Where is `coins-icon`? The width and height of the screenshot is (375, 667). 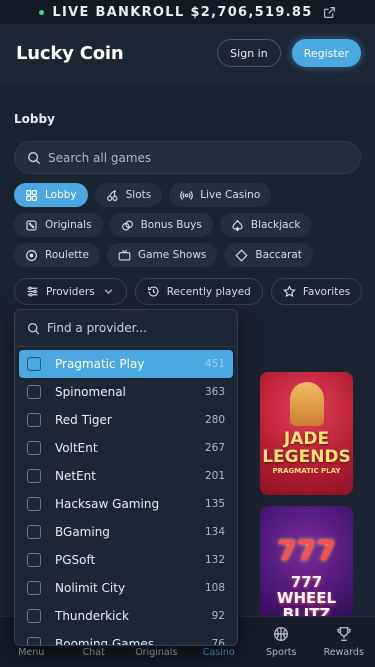
coins-icon is located at coordinates (127, 225).